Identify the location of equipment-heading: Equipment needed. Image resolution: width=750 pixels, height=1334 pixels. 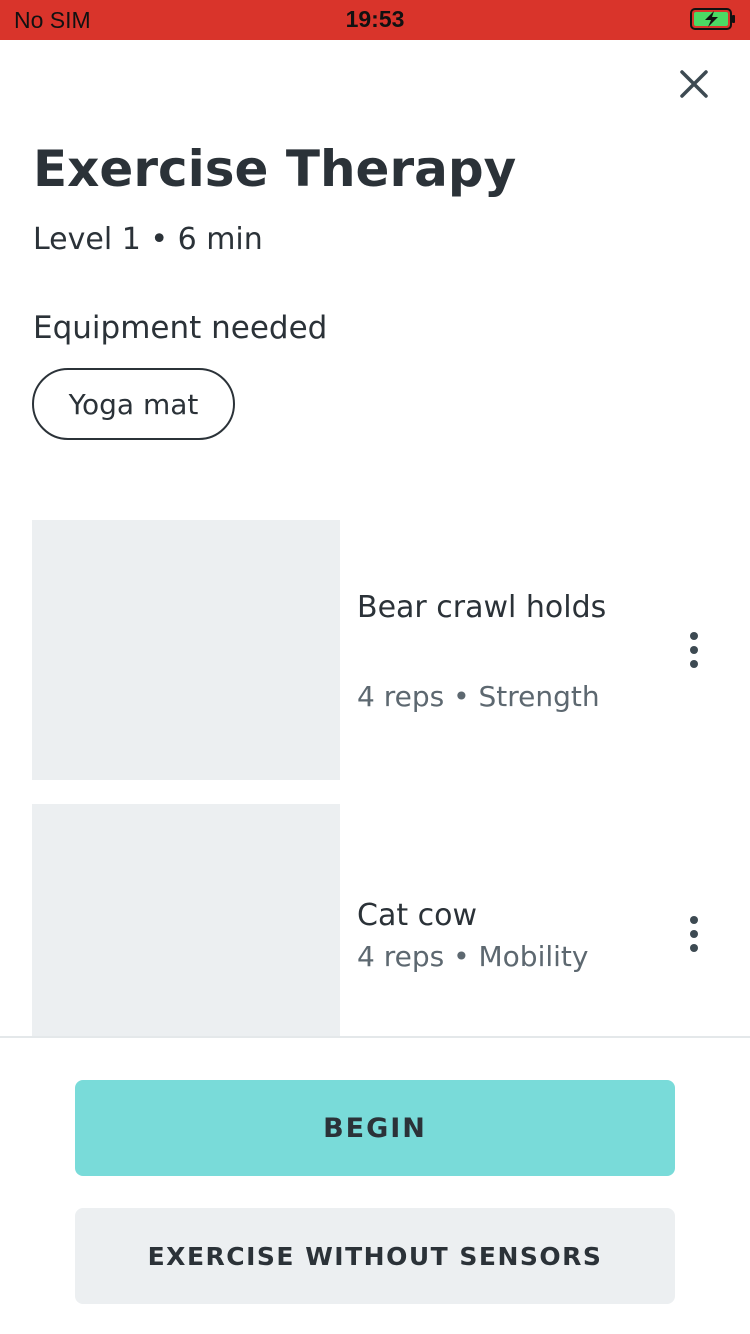
(180, 328).